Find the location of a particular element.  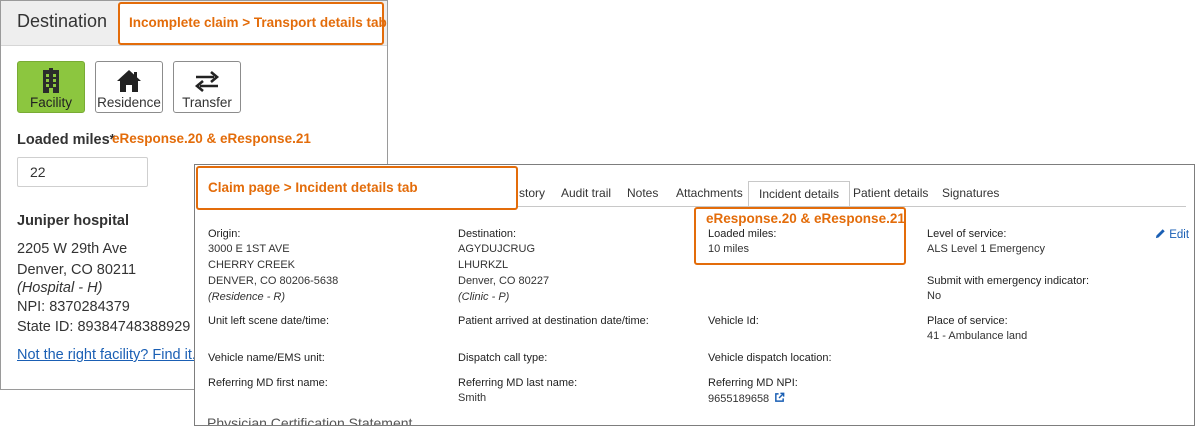

origin-type: (Residence - R) is located at coordinates (247, 297).